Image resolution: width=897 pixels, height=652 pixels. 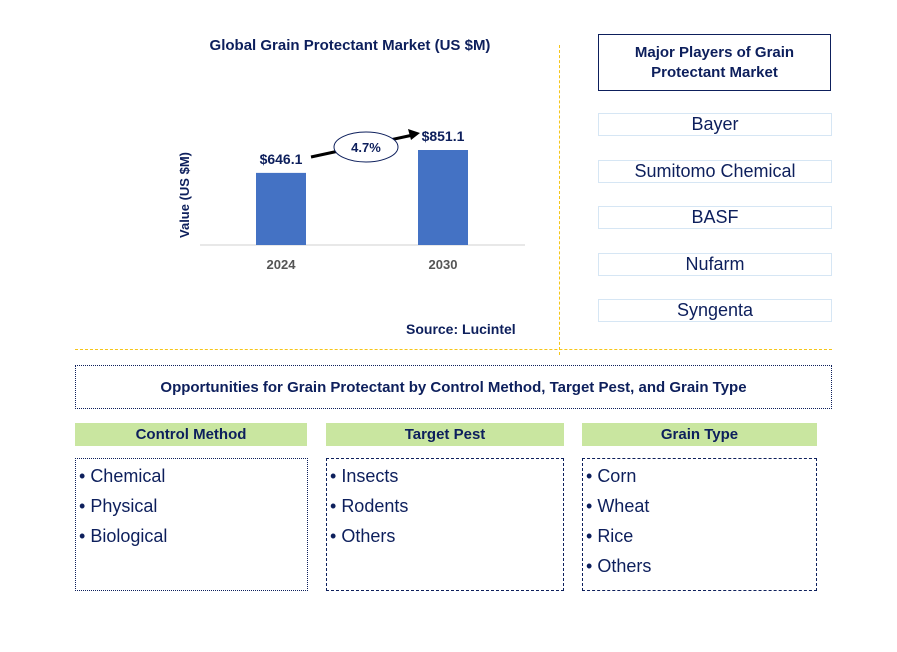 I want to click on player-basf: BASF, so click(x=715, y=217).